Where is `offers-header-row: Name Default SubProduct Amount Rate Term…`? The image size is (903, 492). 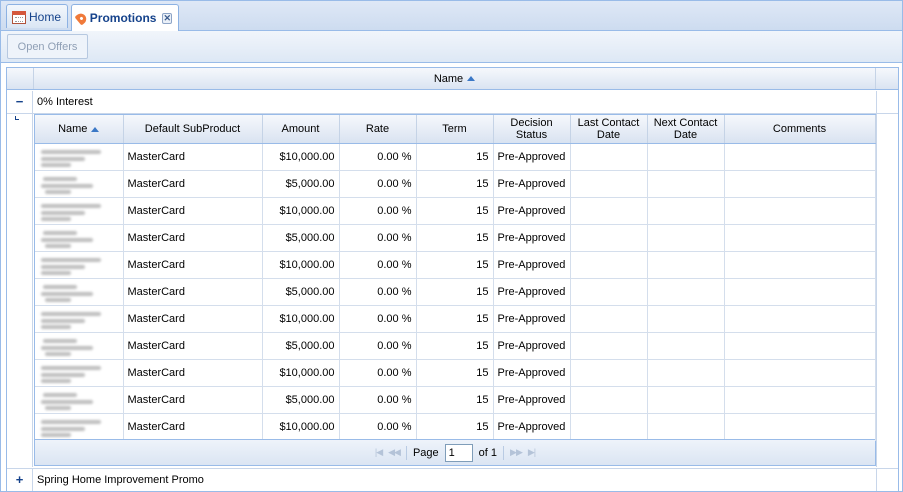 offers-header-row: Name Default SubProduct Amount Rate Term… is located at coordinates (455, 129).